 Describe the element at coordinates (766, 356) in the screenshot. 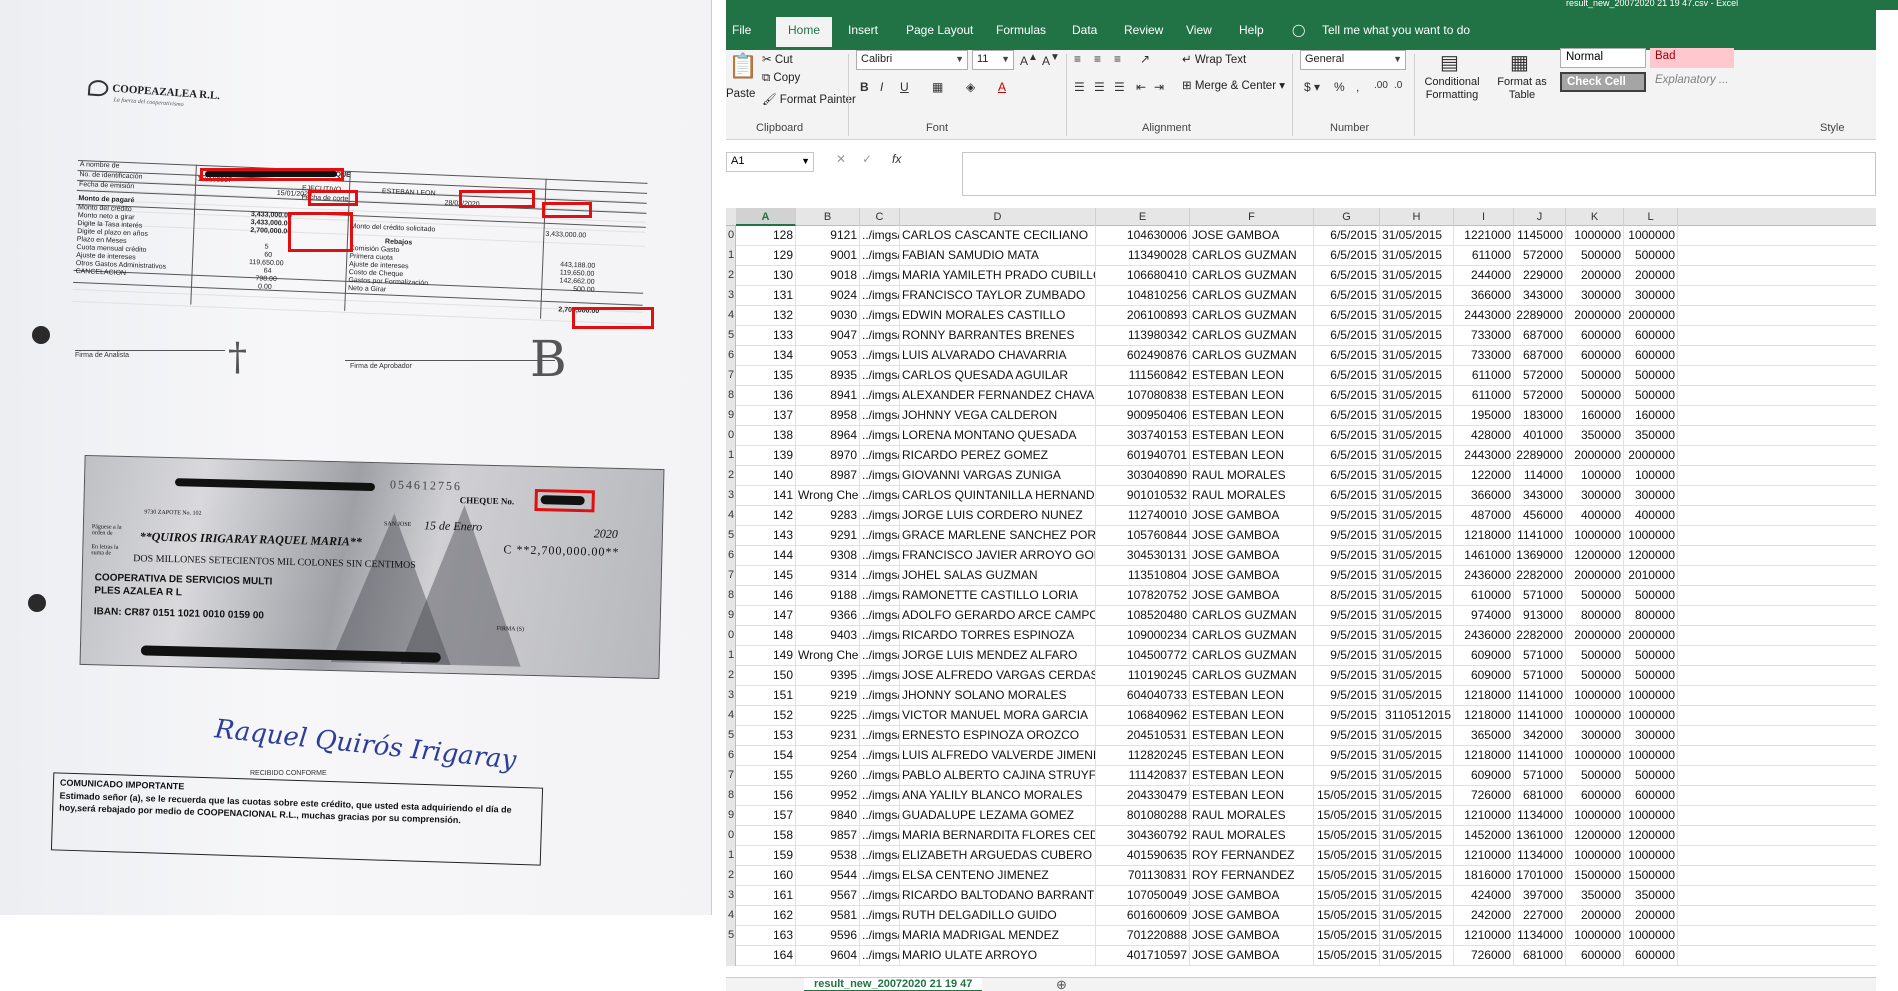

I see `cell-a: 134` at that location.